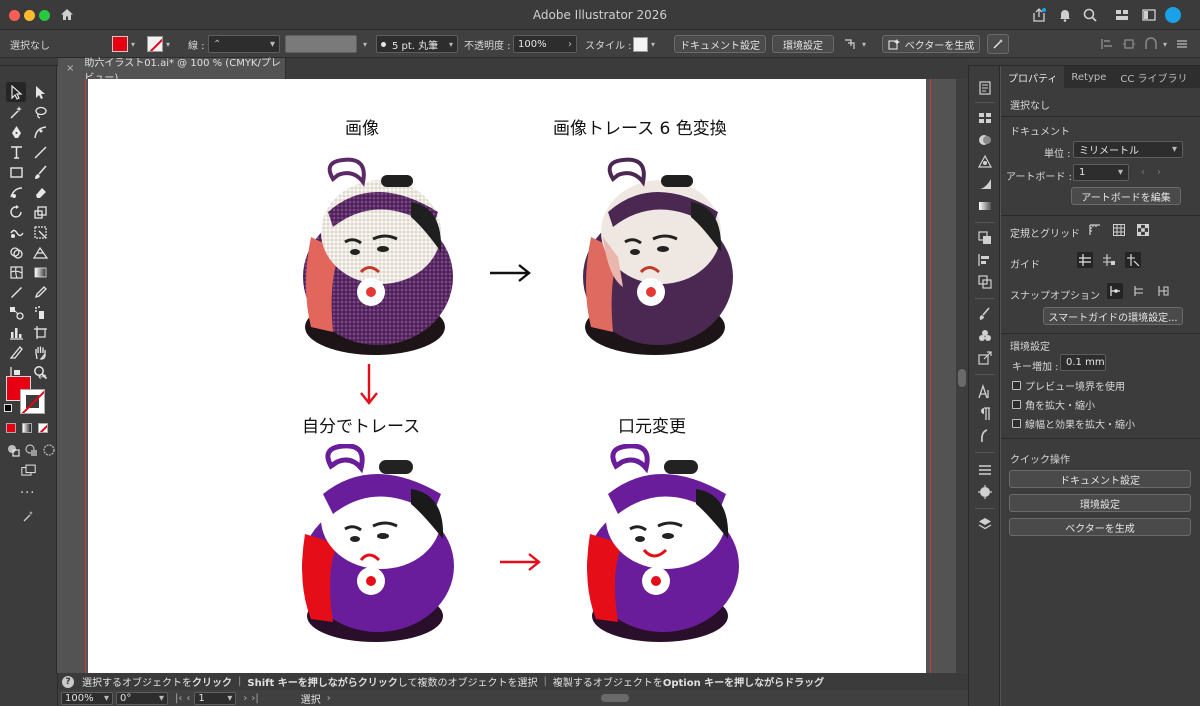 This screenshot has height=706, width=1200. What do you see at coordinates (931, 44) in the screenshot?
I see `generate-vectors-button: ベクターを生成` at bounding box center [931, 44].